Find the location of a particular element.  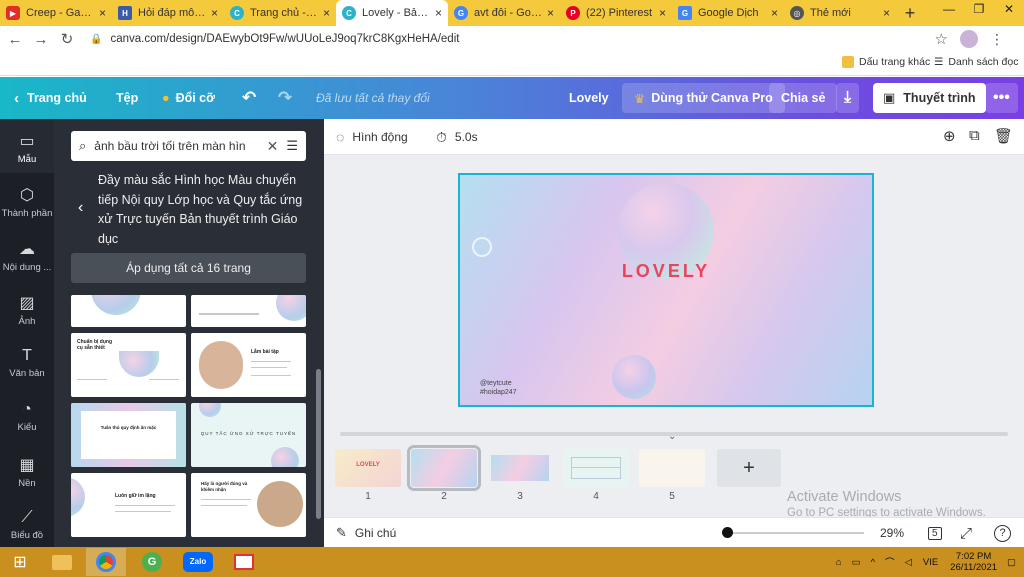

template-search: ⌕ ảnh bầu trời tối trên màn hìn ✕ ☰ is located at coordinates (188, 146).